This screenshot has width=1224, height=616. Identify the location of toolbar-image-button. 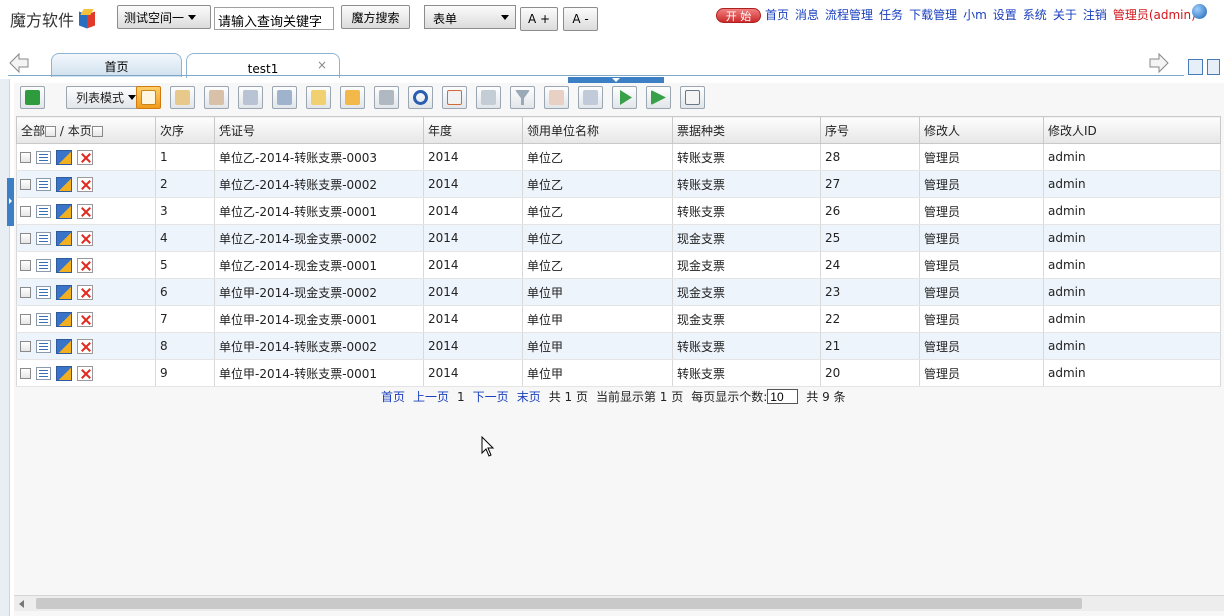
(590, 97).